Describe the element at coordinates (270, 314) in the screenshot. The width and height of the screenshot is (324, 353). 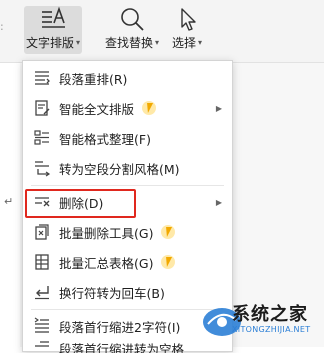
I see `watermark-title: 系统之家` at that location.